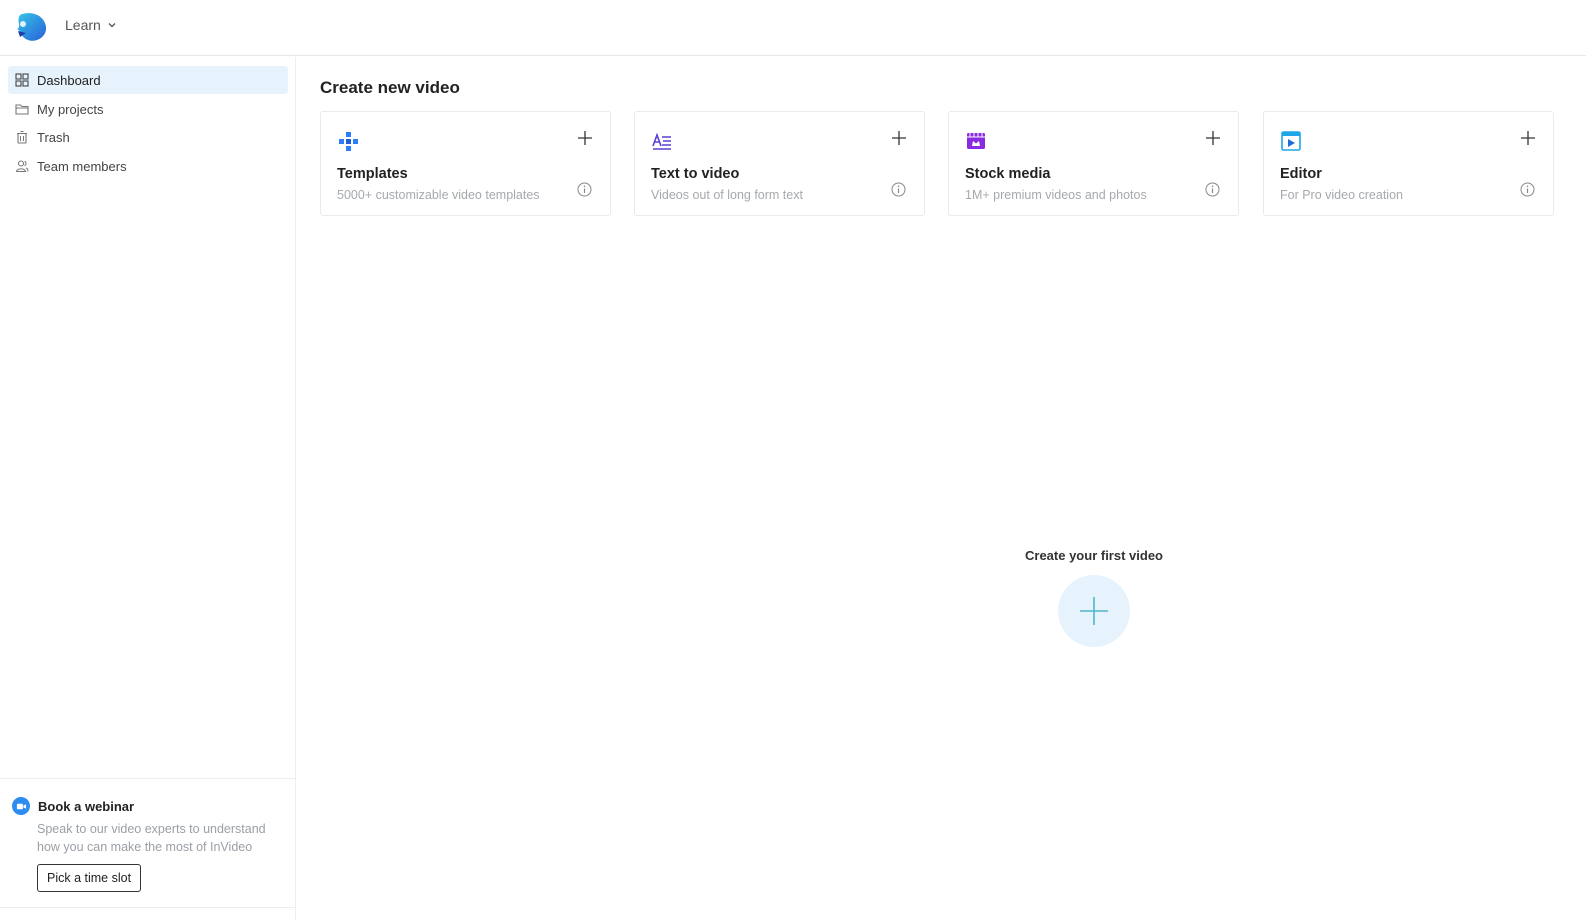  Describe the element at coordinates (86, 806) in the screenshot. I see `webinar-title: Book a webinar` at that location.